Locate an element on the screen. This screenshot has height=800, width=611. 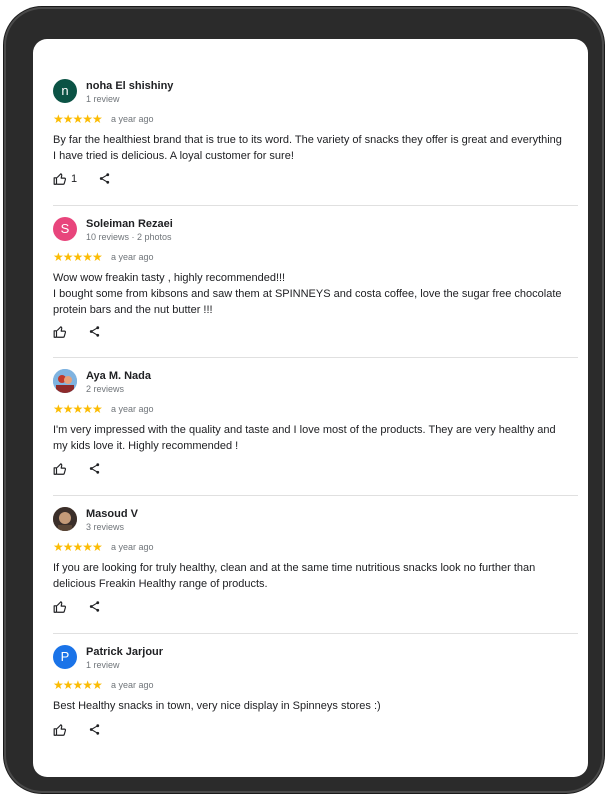
review-text-line: protein bars and the nut butter !!! is located at coordinates (133, 310).